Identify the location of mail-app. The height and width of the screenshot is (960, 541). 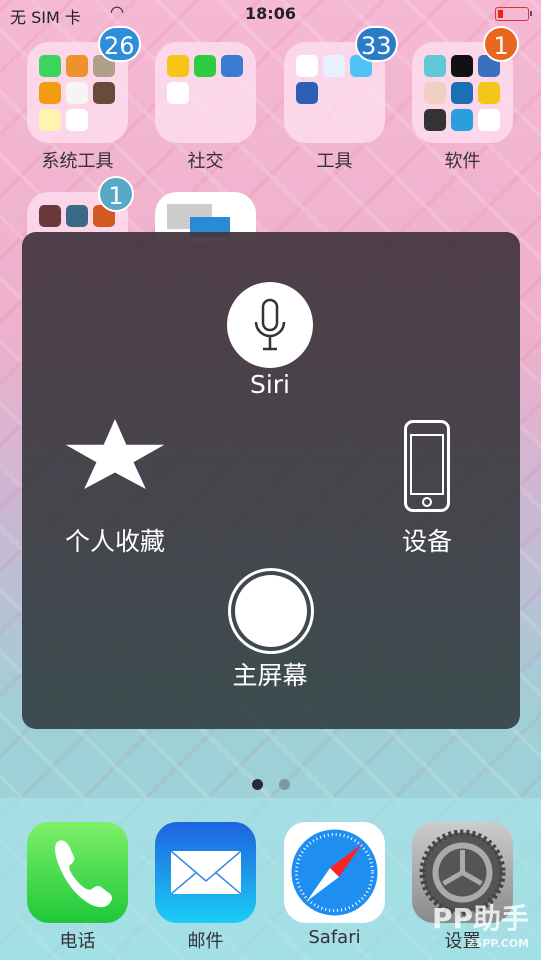
(205, 872).